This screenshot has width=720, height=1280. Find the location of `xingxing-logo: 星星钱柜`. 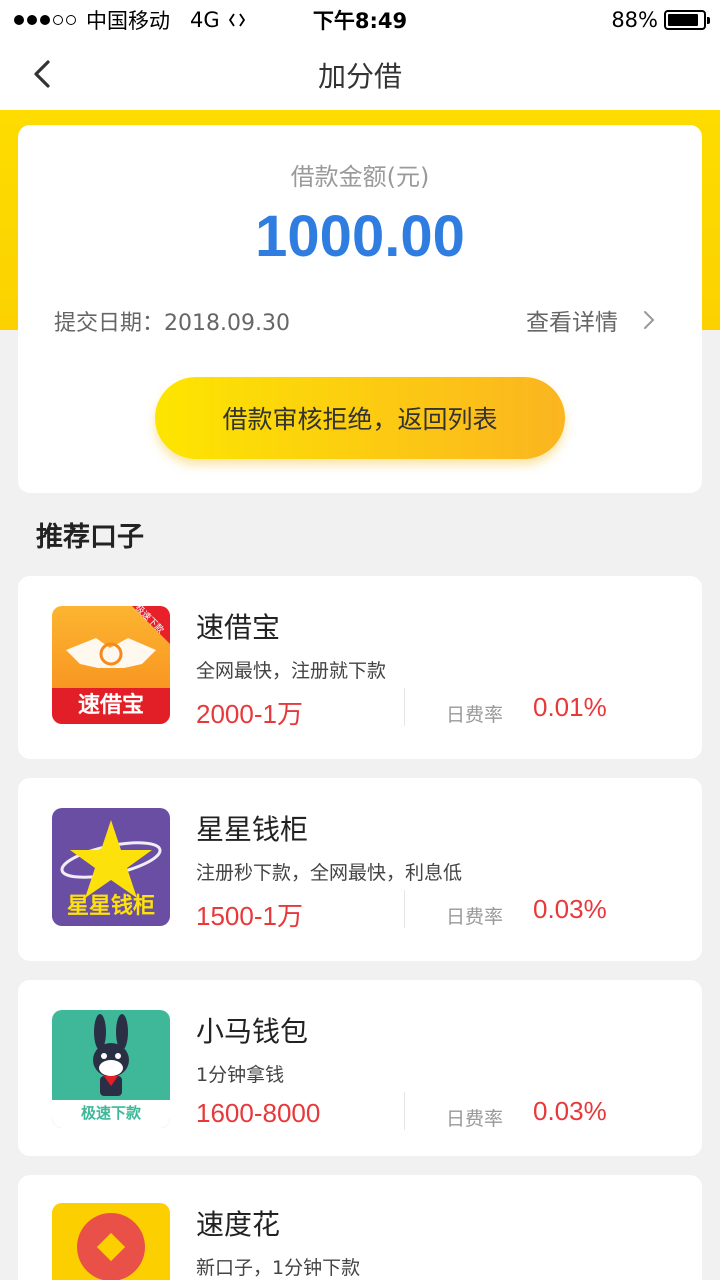

xingxing-logo: 星星钱柜 is located at coordinates (111, 867).